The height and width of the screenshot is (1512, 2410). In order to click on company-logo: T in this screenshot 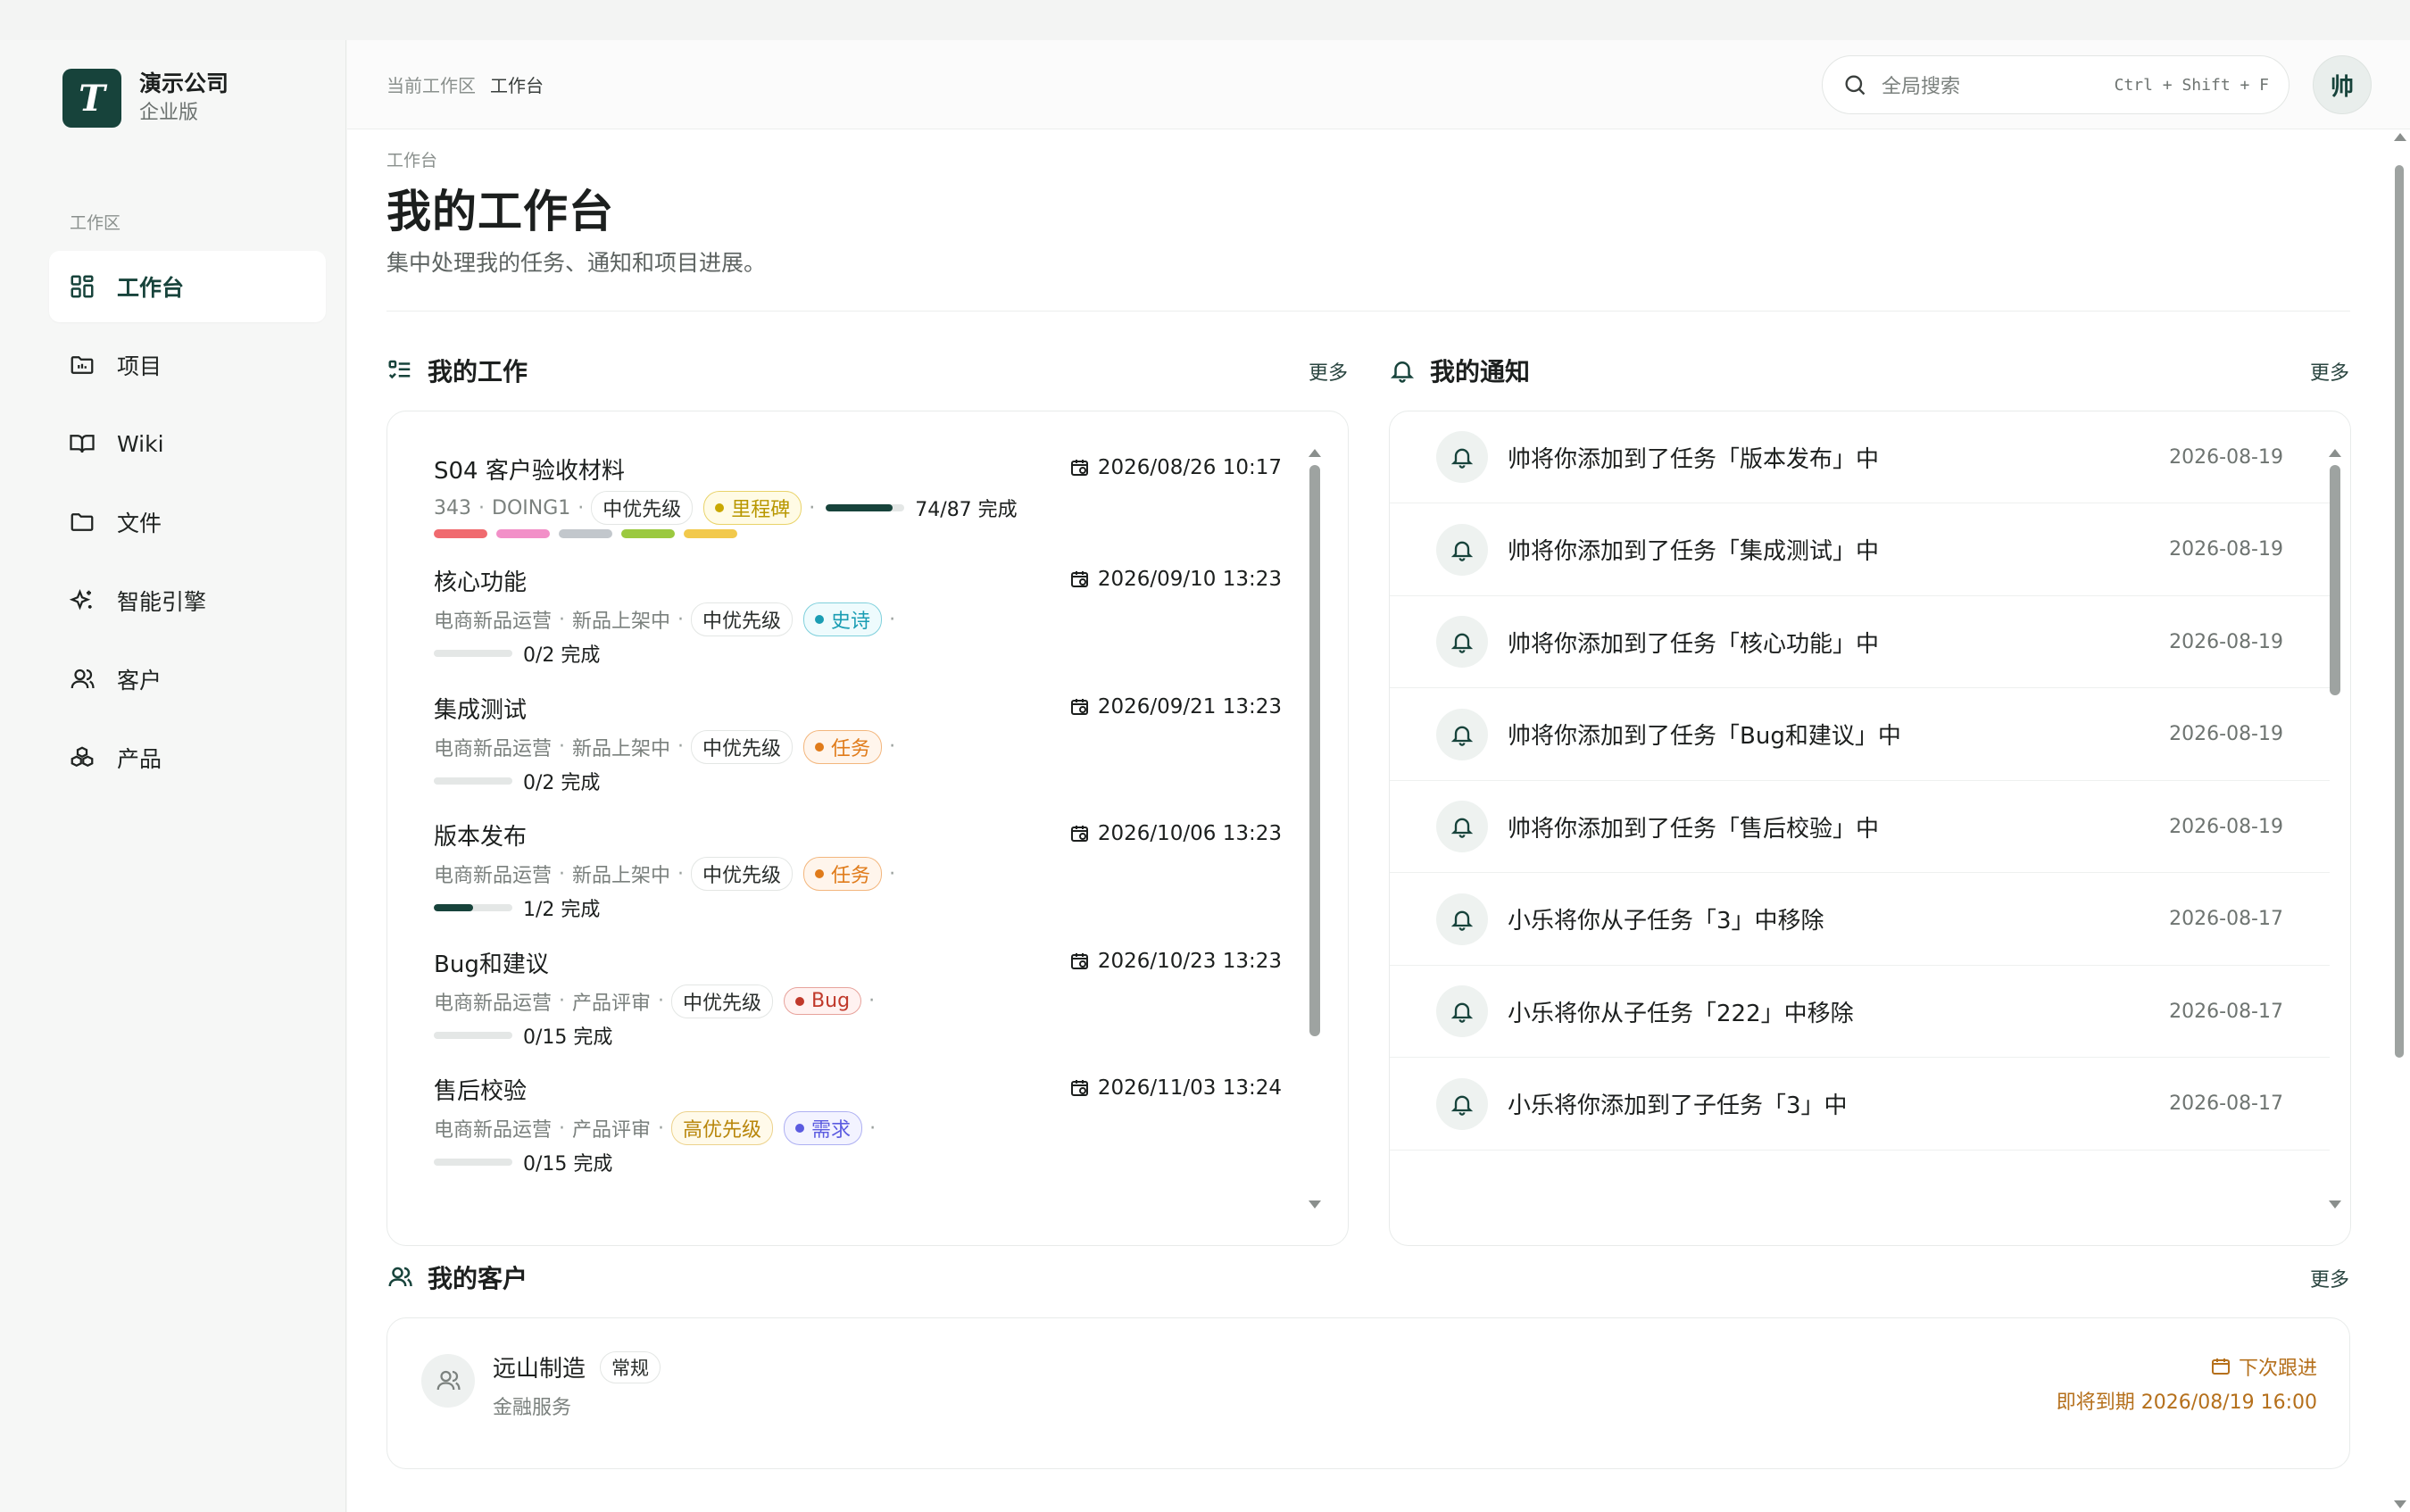, I will do `click(91, 99)`.